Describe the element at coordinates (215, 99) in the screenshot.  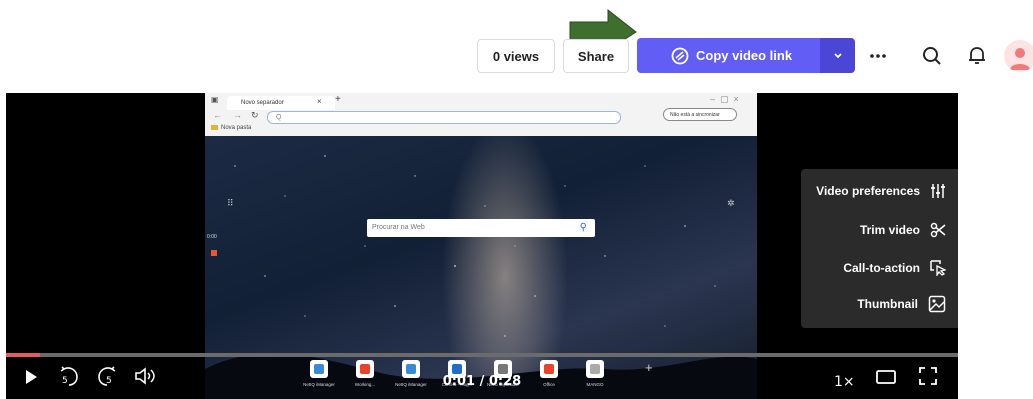
I see `browser-window-icon: ▣` at that location.